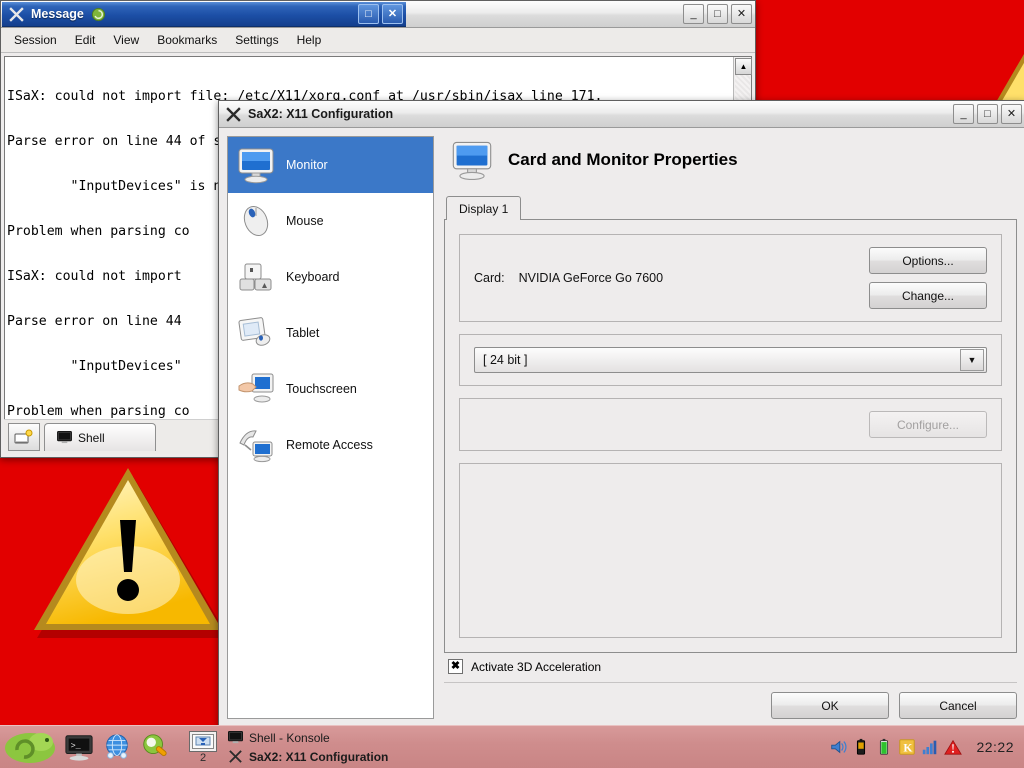 This screenshot has width=1024, height=768. What do you see at coordinates (256, 388) in the screenshot?
I see `touchscreen-icon` at bounding box center [256, 388].